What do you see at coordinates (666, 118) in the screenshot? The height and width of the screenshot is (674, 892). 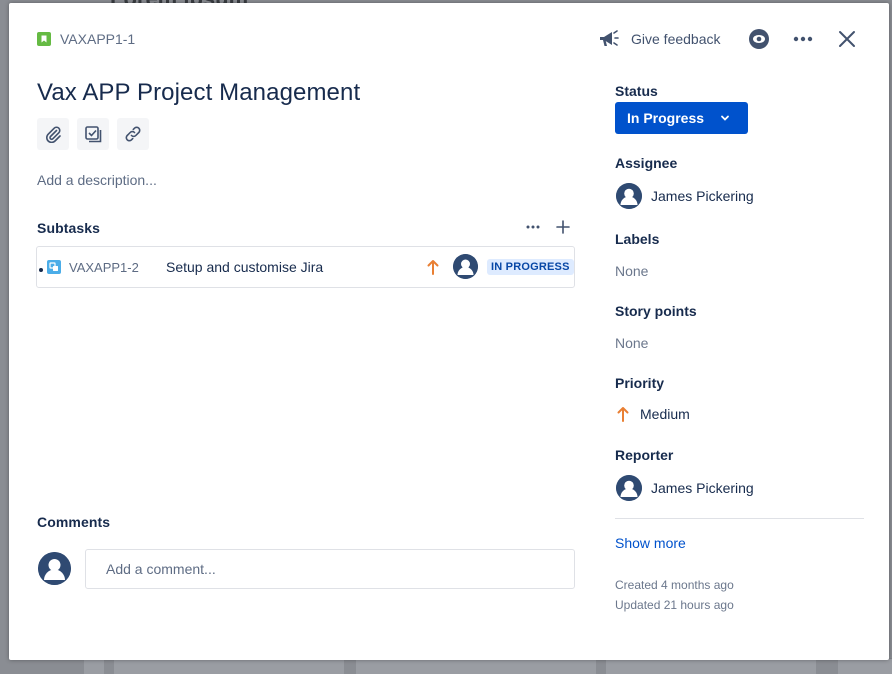 I see `status-value: In Progress` at bounding box center [666, 118].